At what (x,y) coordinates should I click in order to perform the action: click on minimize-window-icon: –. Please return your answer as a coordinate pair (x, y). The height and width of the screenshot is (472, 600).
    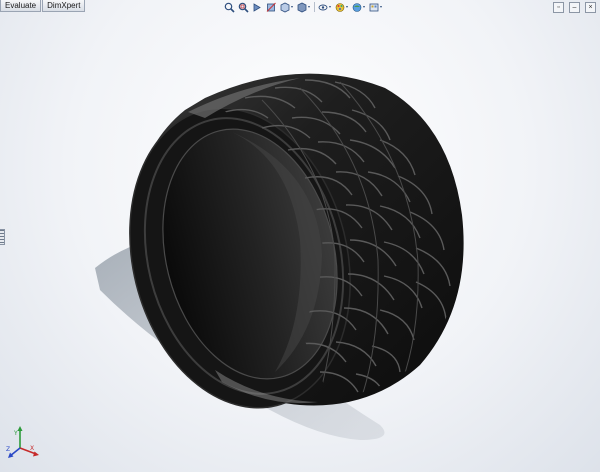
    Looking at the image, I should click on (574, 7).